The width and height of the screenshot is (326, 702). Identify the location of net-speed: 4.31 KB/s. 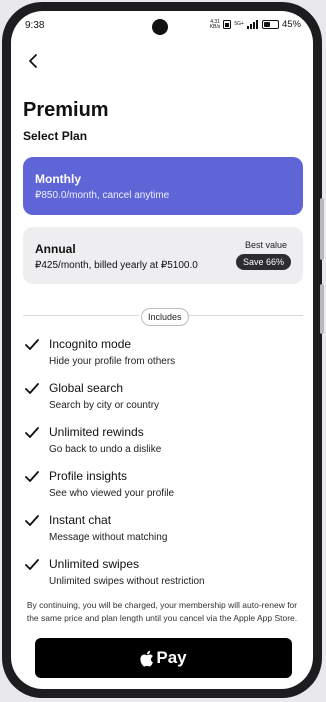
(215, 24).